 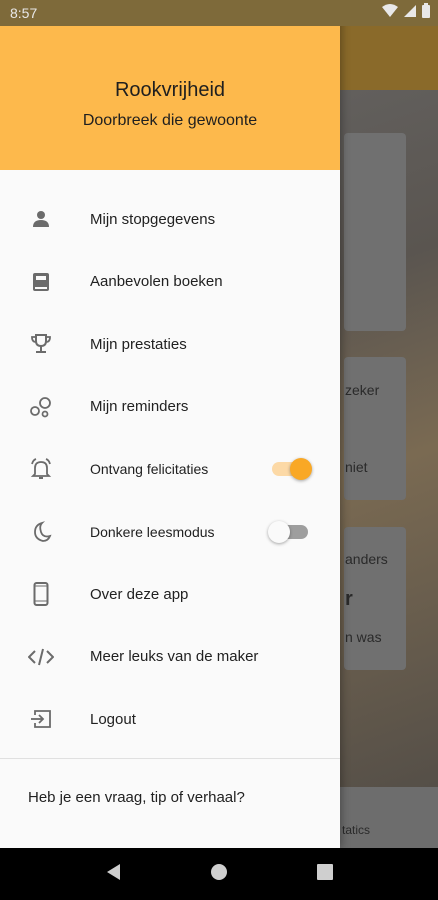 What do you see at coordinates (139, 407) in the screenshot?
I see `menu-item-label: Mijn reminders` at bounding box center [139, 407].